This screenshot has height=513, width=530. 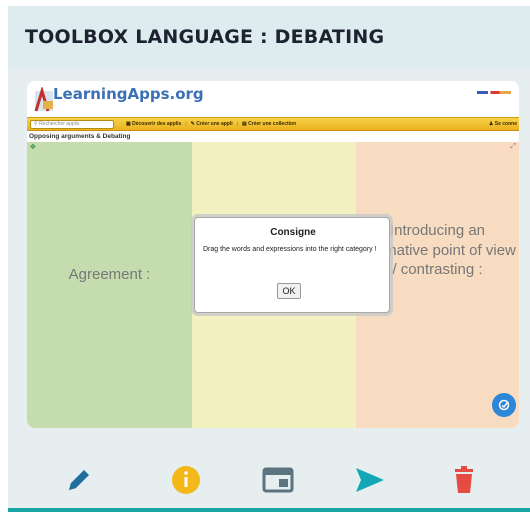 I want to click on move-icon: ✥, so click(x=33, y=147).